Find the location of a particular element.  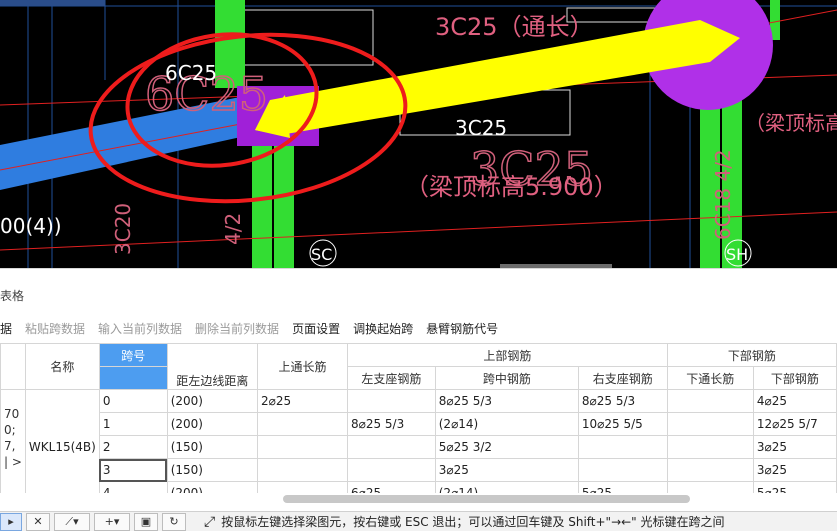

right-support-cell: 8⌀25 5/3 is located at coordinates (622, 401).